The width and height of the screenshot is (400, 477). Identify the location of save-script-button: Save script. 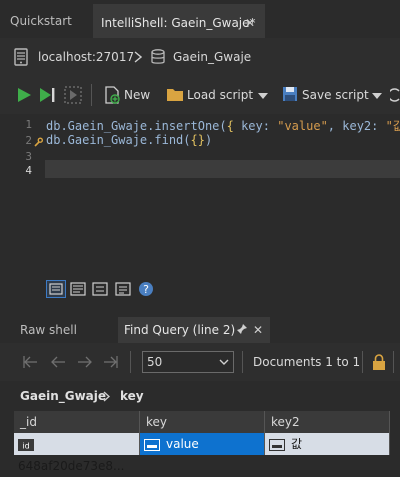
(335, 95).